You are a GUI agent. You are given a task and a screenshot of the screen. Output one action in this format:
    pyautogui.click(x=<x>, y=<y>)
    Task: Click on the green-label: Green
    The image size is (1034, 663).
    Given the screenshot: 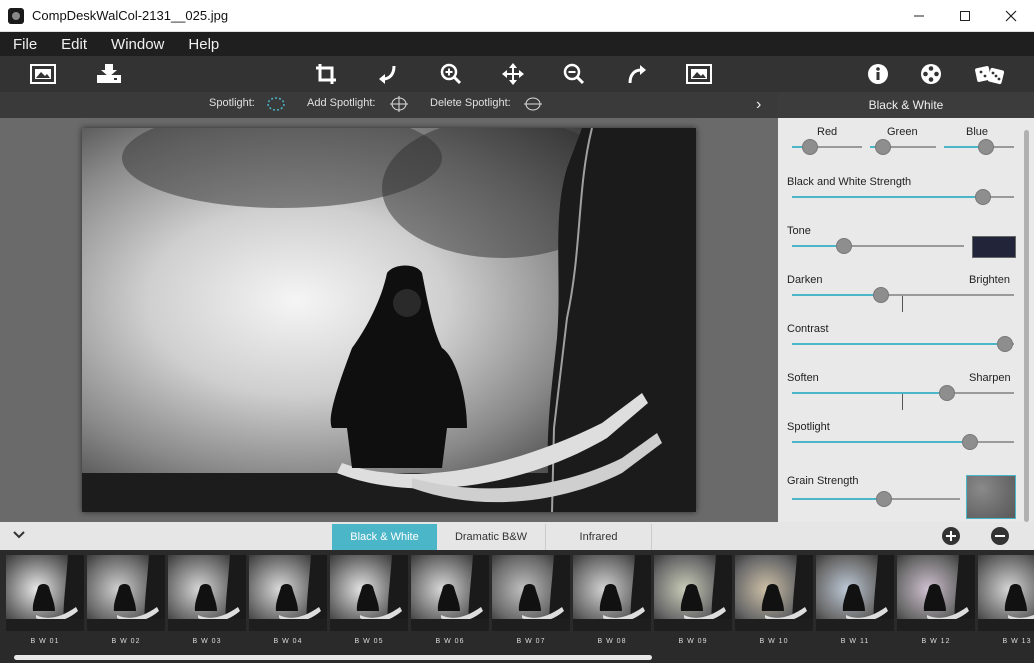 What is the action you would take?
    pyautogui.click(x=902, y=132)
    